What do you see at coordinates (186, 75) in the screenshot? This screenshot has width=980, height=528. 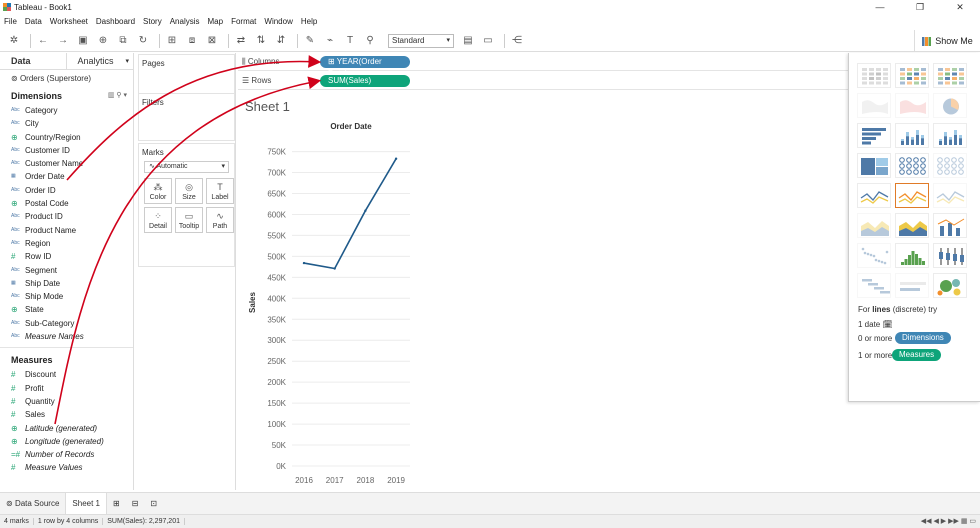 I see `pages-card: Pages` at bounding box center [186, 75].